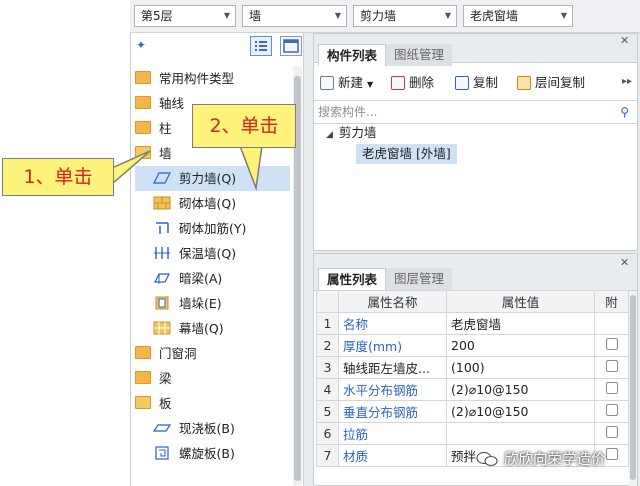 Image resolution: width=640 pixels, height=486 pixels. Describe the element at coordinates (58, 177) in the screenshot. I see `callout-step-1: 1、单击` at that location.